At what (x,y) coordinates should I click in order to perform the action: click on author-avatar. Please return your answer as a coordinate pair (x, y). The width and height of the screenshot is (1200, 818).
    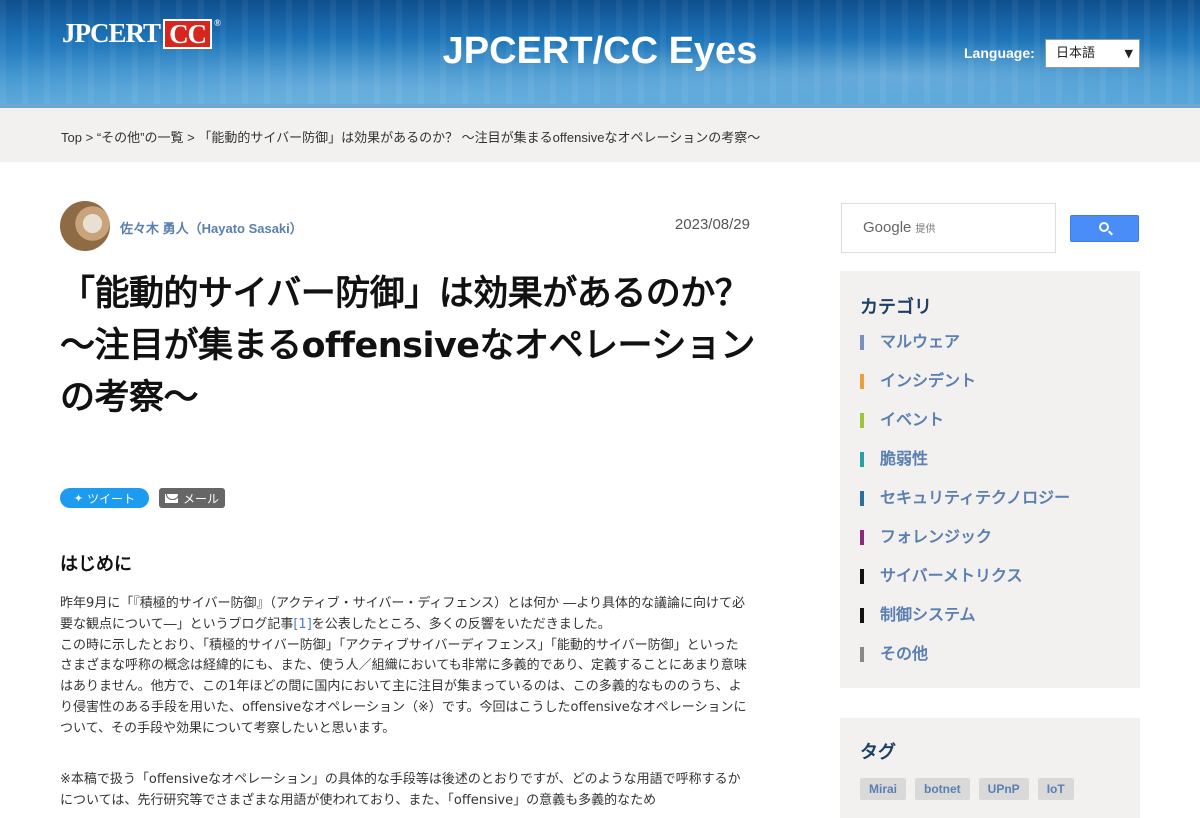
    Looking at the image, I should click on (85, 226).